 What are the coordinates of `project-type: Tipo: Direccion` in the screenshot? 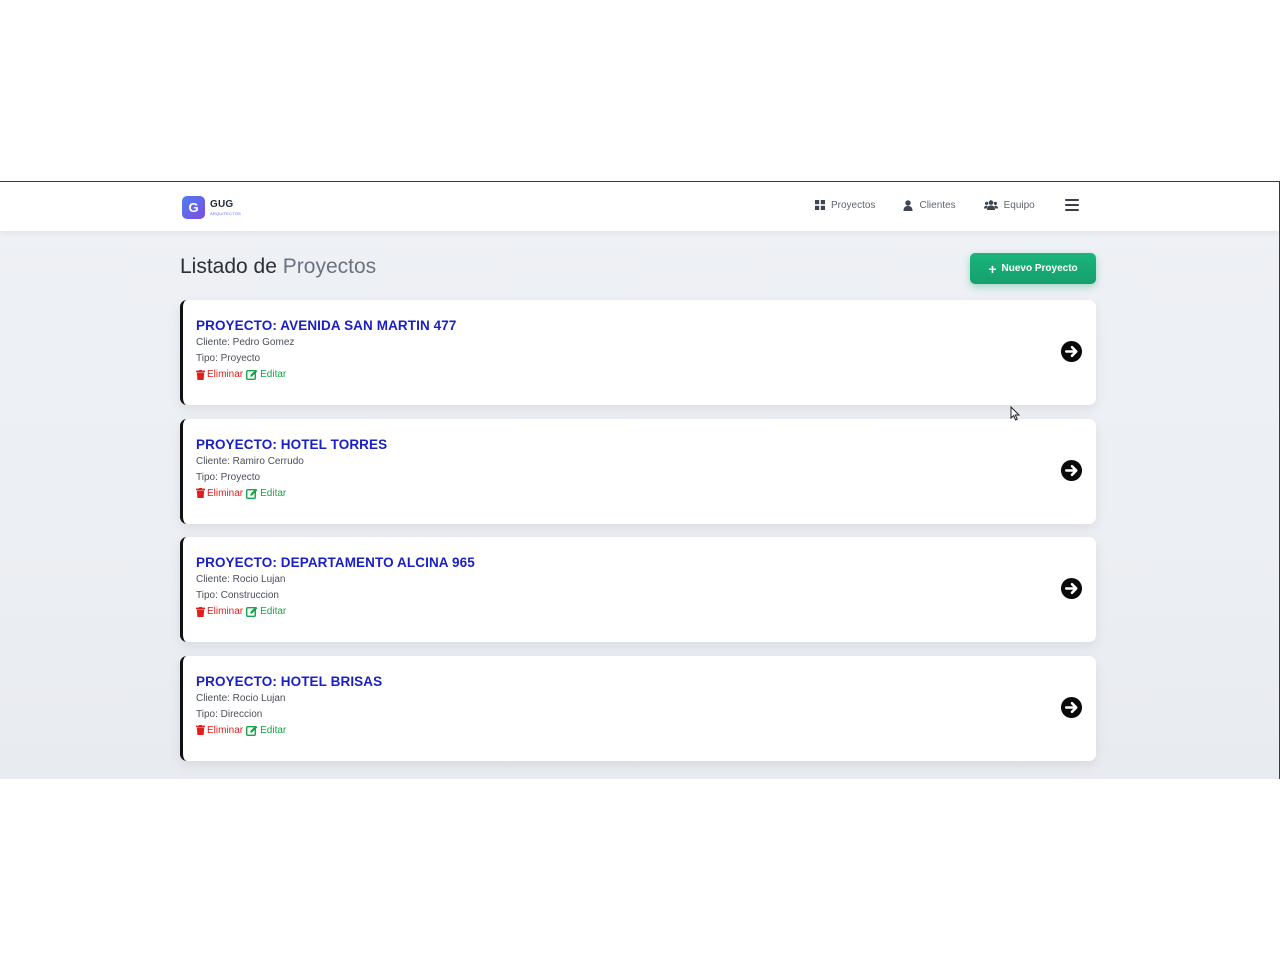 It's located at (229, 714).